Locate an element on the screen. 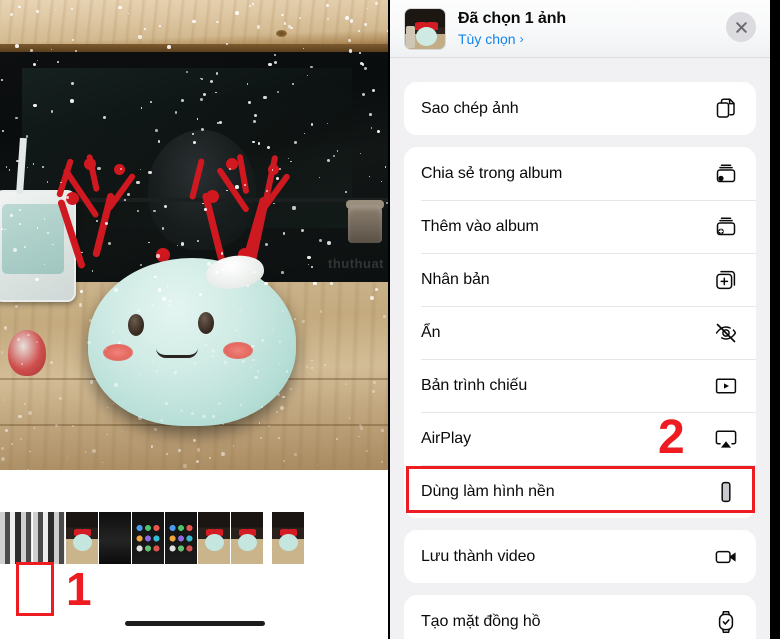 This screenshot has height=639, width=780. annotation-number-1: 1 is located at coordinates (79, 589).